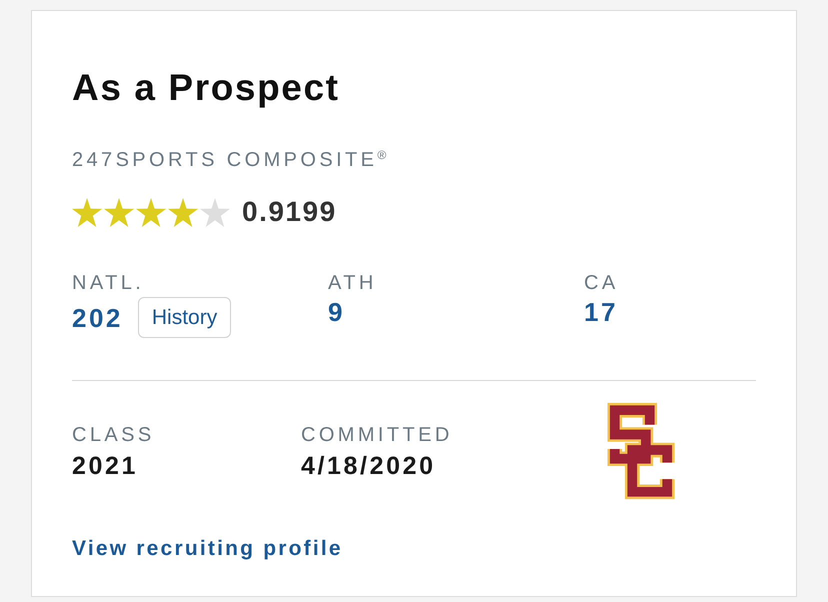 The height and width of the screenshot is (602, 828). Describe the element at coordinates (106, 466) in the screenshot. I see `detail-value: 2021` at that location.